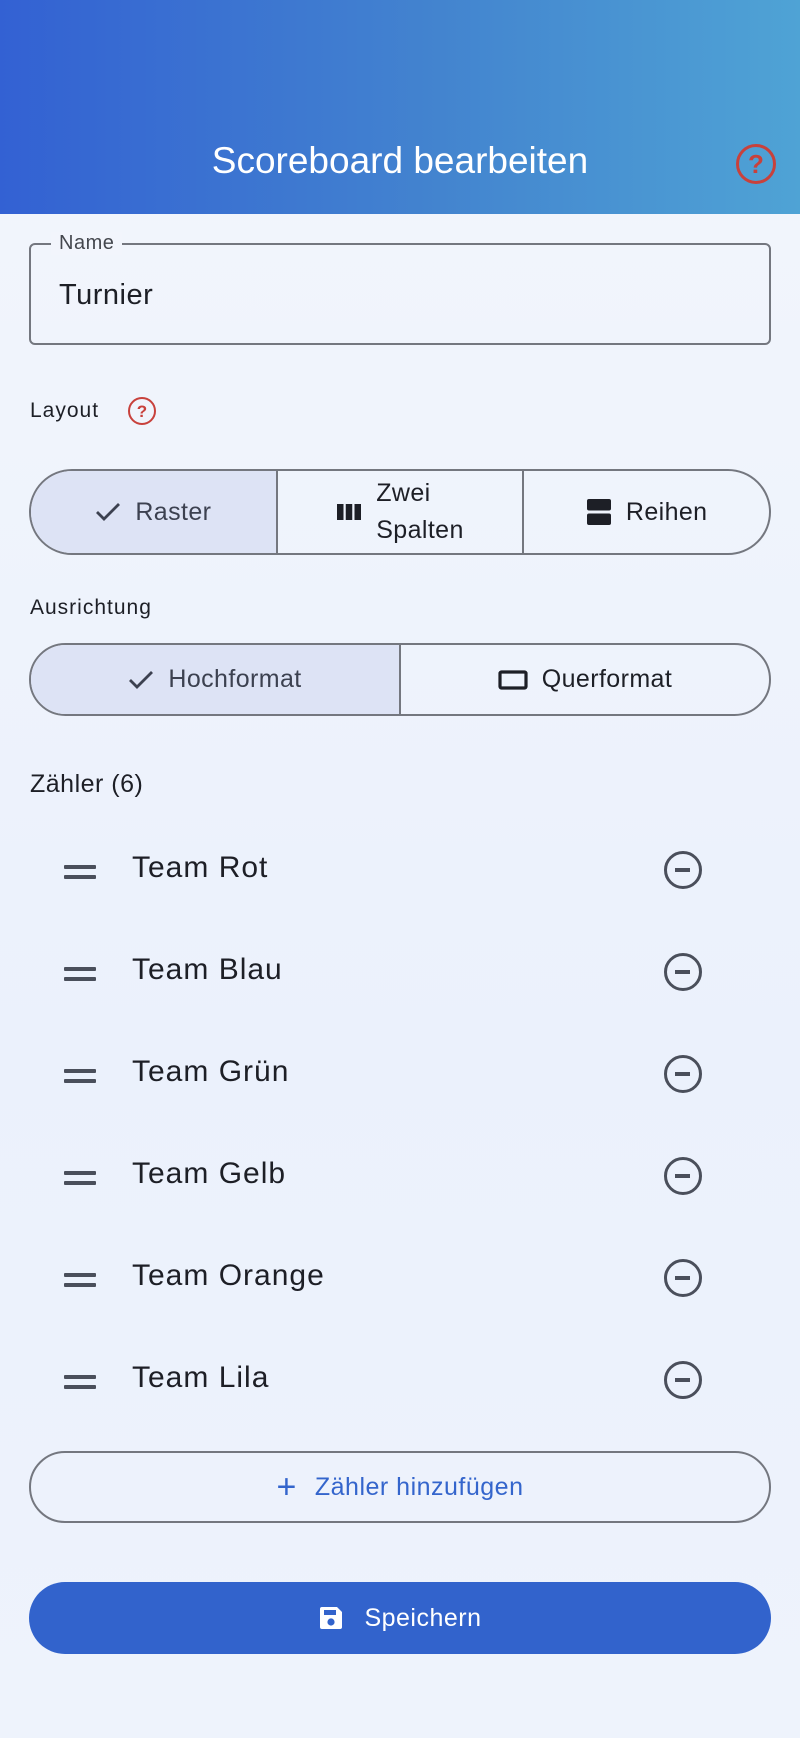 The height and width of the screenshot is (1738, 800). I want to click on orientation-option-portrait: Hochformat, so click(215, 679).